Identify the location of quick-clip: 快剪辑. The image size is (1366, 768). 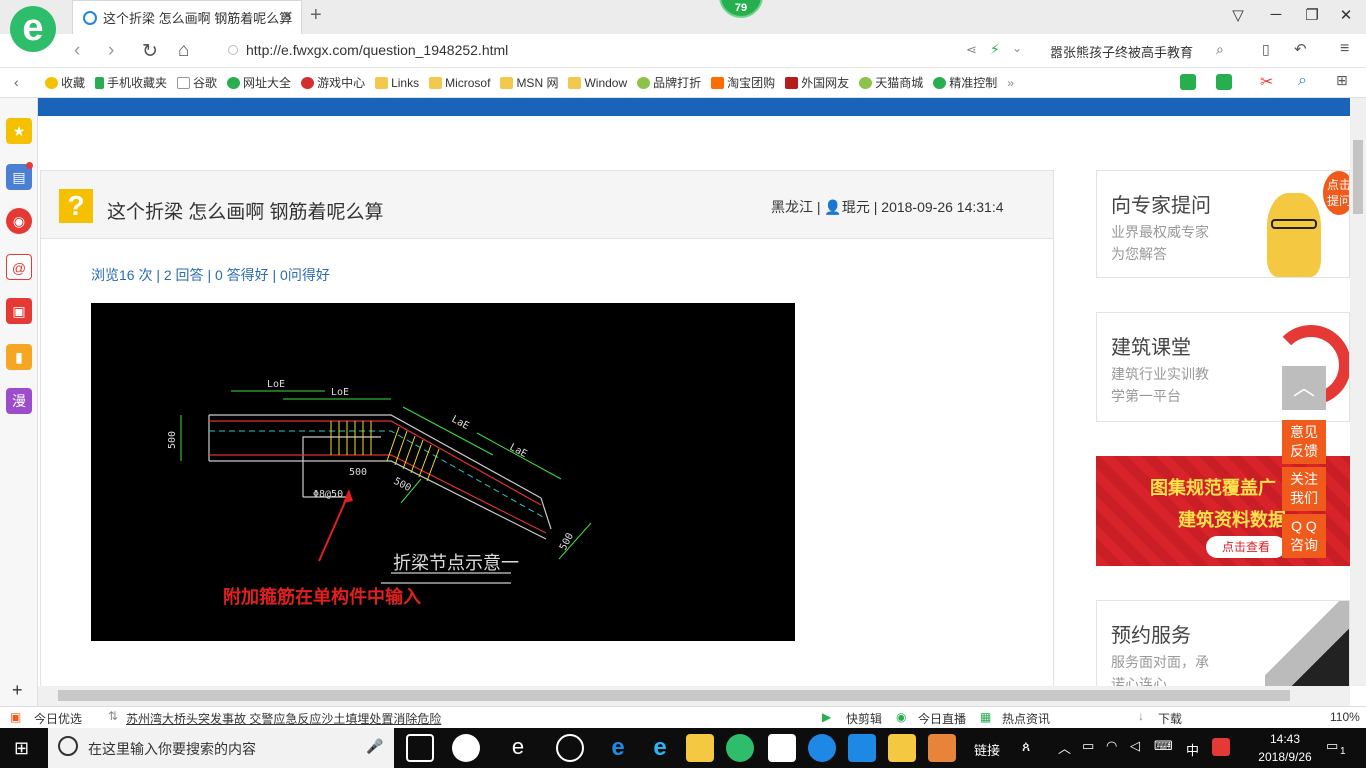
(864, 718).